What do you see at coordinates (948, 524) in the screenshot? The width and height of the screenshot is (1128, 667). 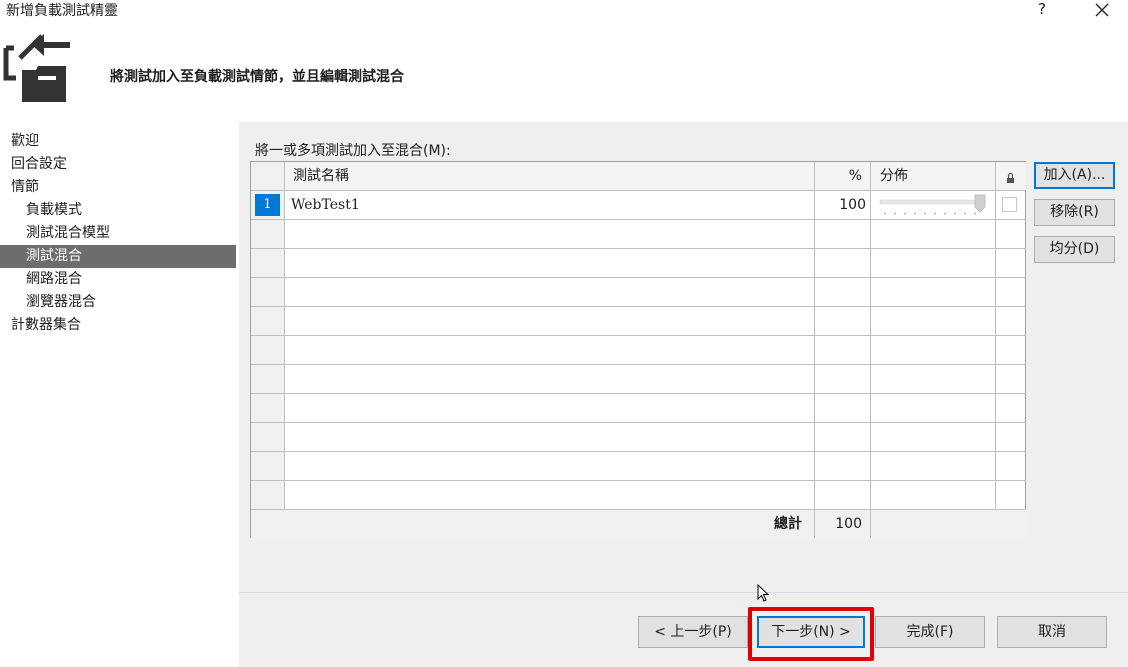 I see `total-filler` at bounding box center [948, 524].